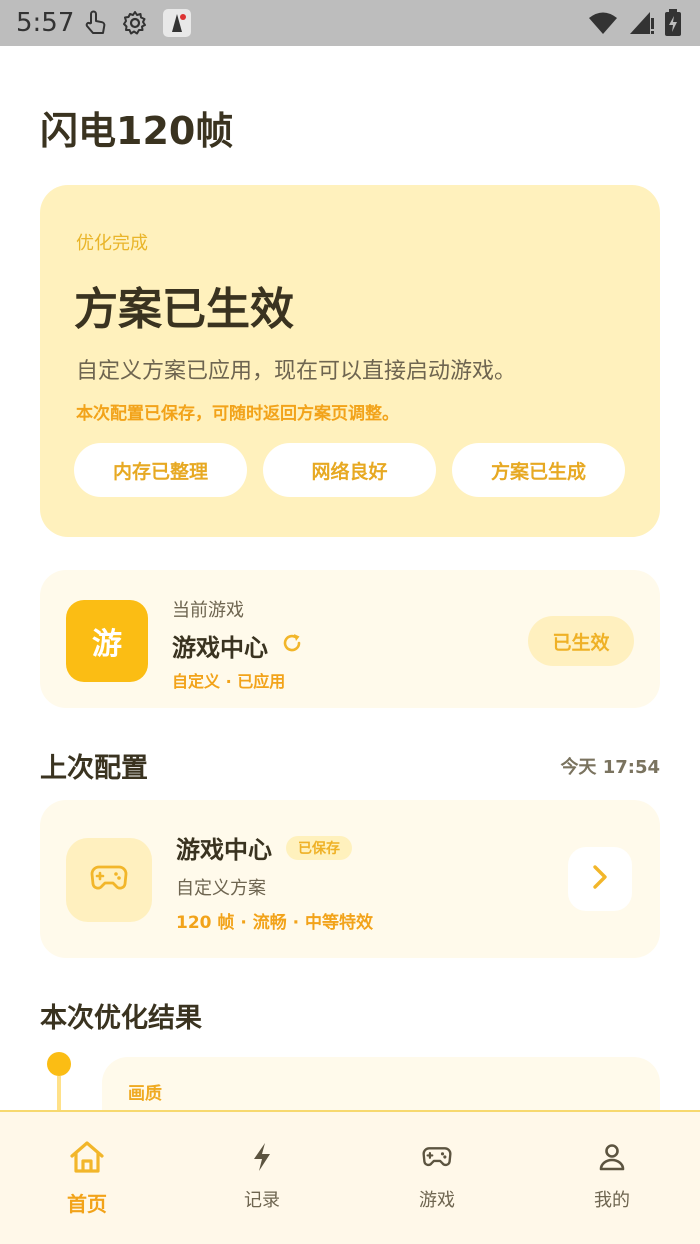 Image resolution: width=700 pixels, height=1244 pixels. Describe the element at coordinates (612, 1200) in the screenshot. I see `nav-label-profile: 我的` at that location.